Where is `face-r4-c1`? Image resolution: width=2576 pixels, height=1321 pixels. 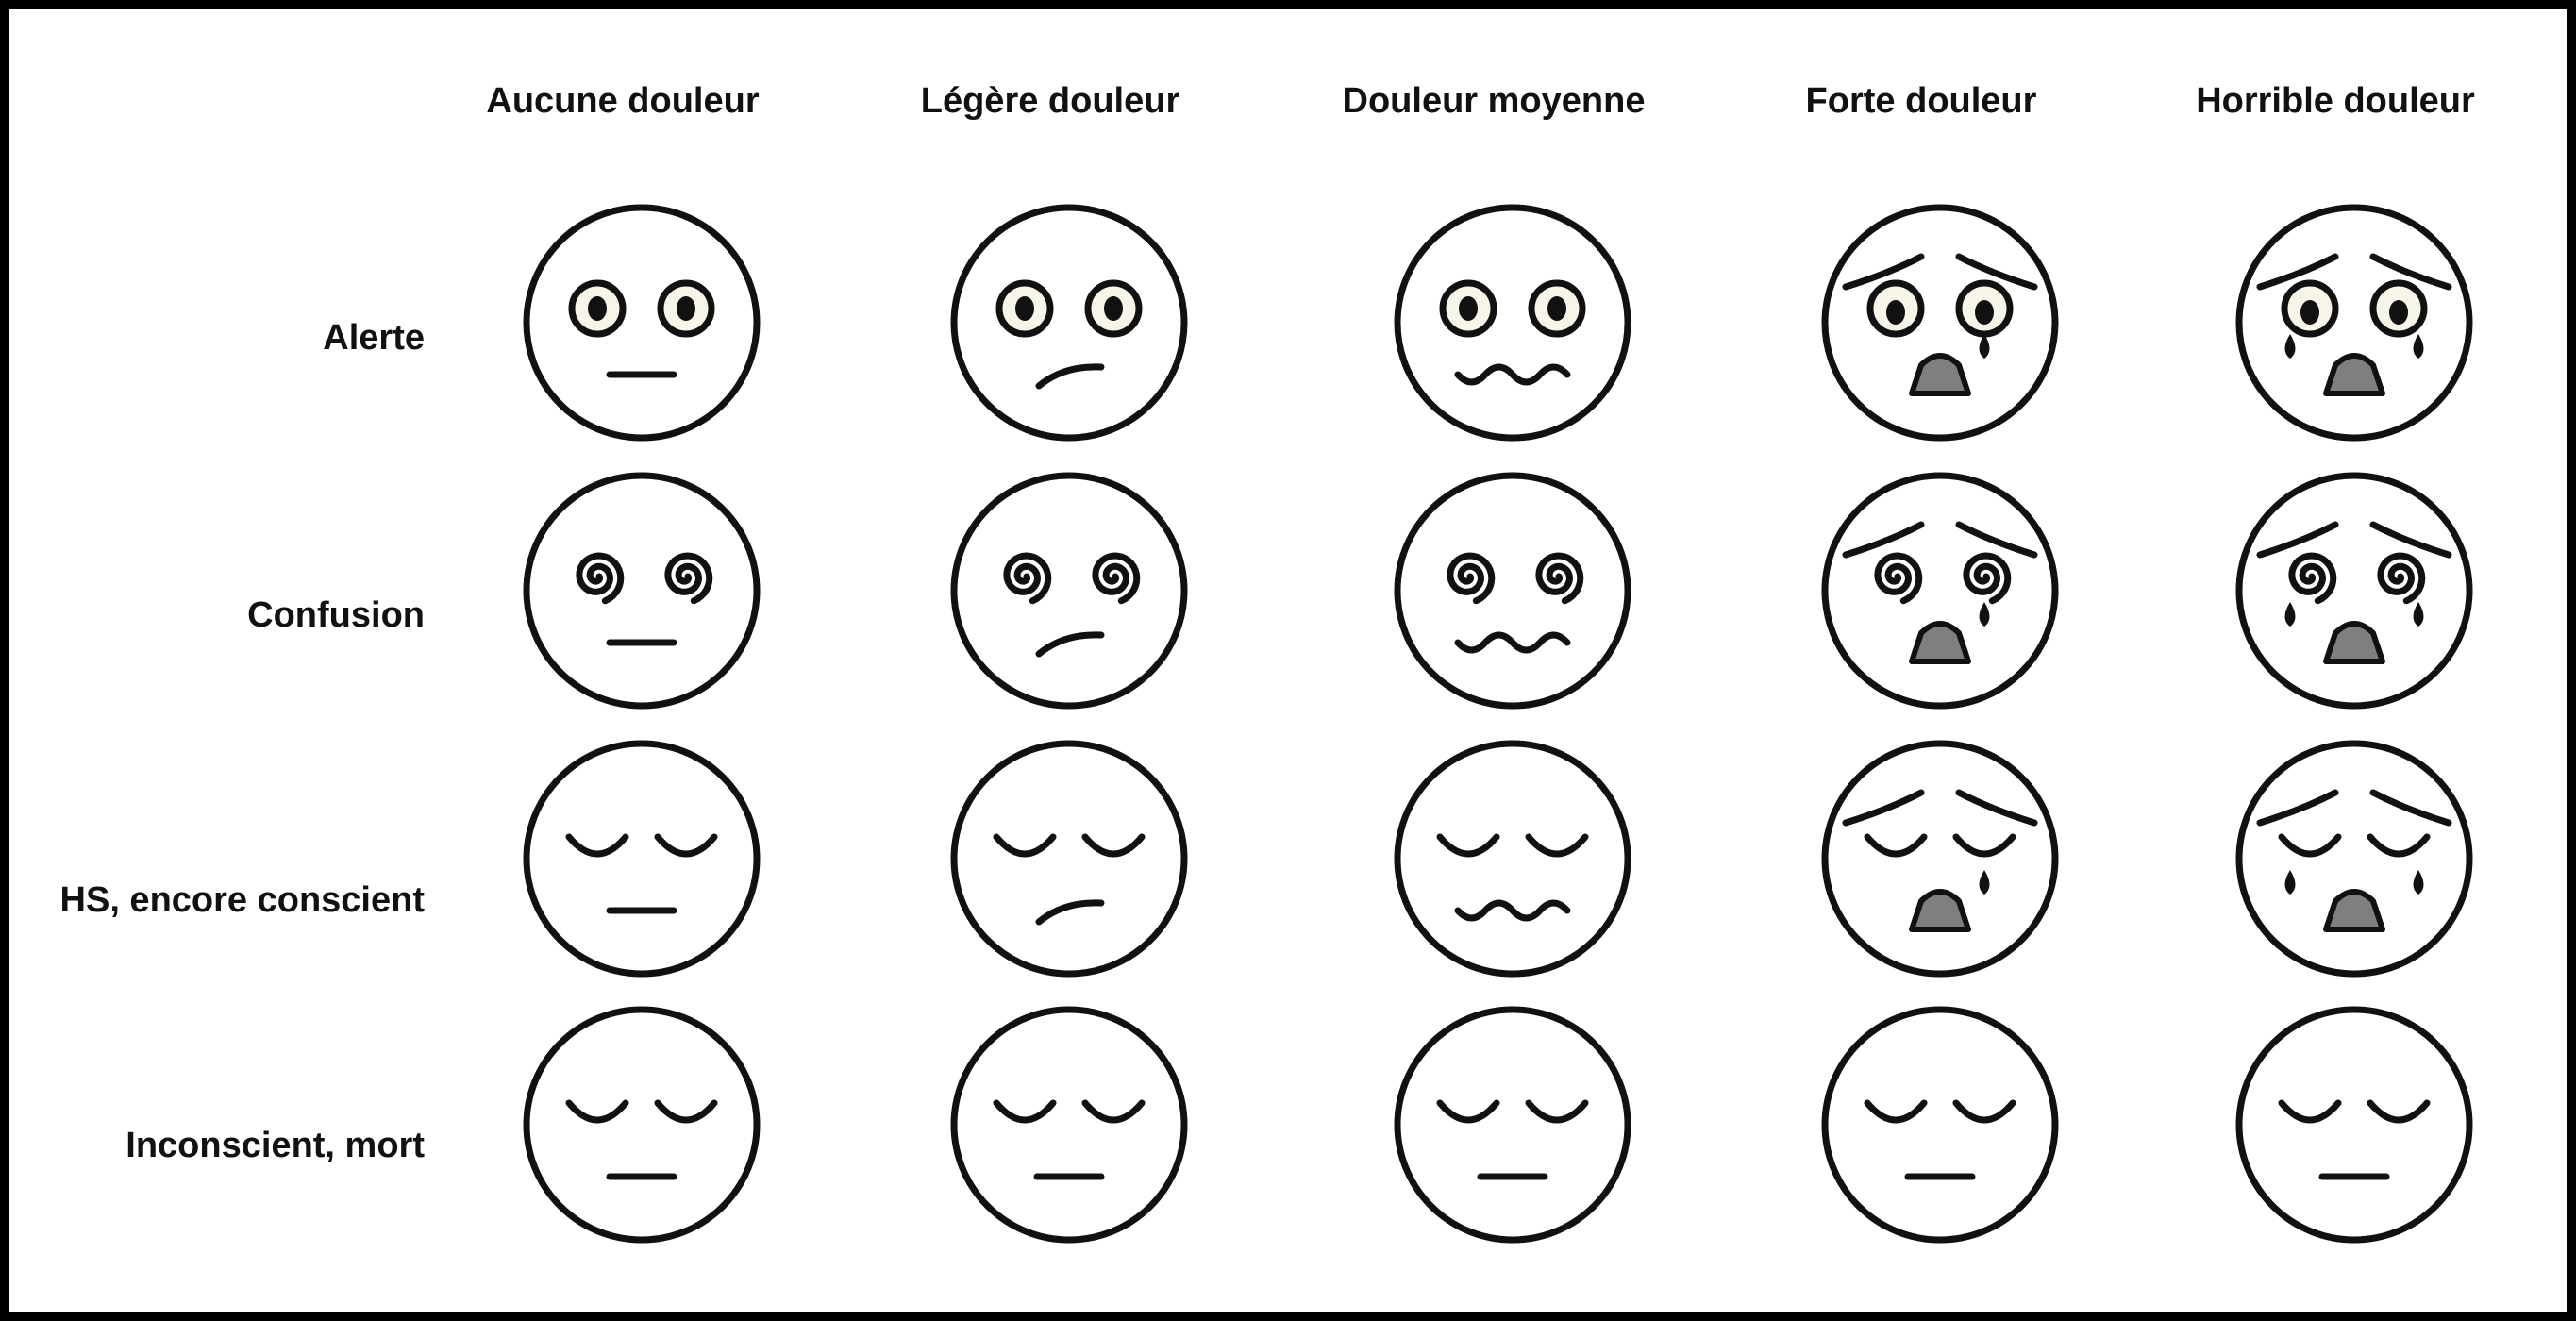 face-r4-c1 is located at coordinates (642, 1125).